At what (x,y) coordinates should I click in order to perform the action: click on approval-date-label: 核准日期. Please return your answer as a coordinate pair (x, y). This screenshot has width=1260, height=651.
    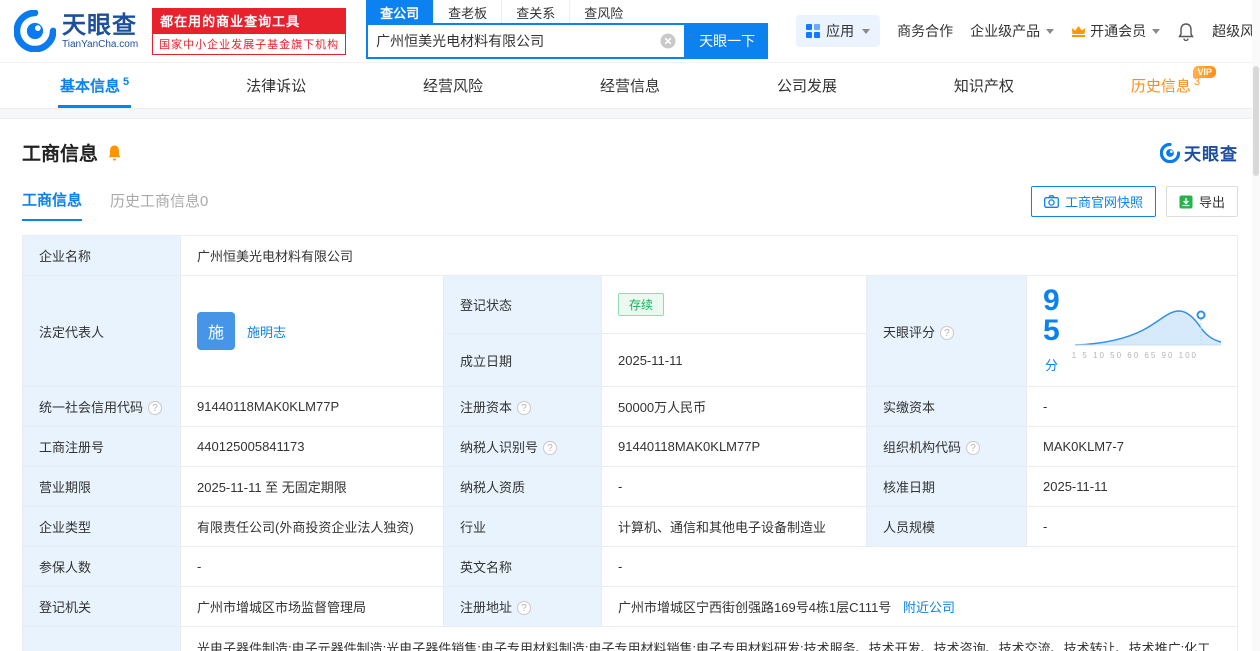
    Looking at the image, I should click on (946, 486).